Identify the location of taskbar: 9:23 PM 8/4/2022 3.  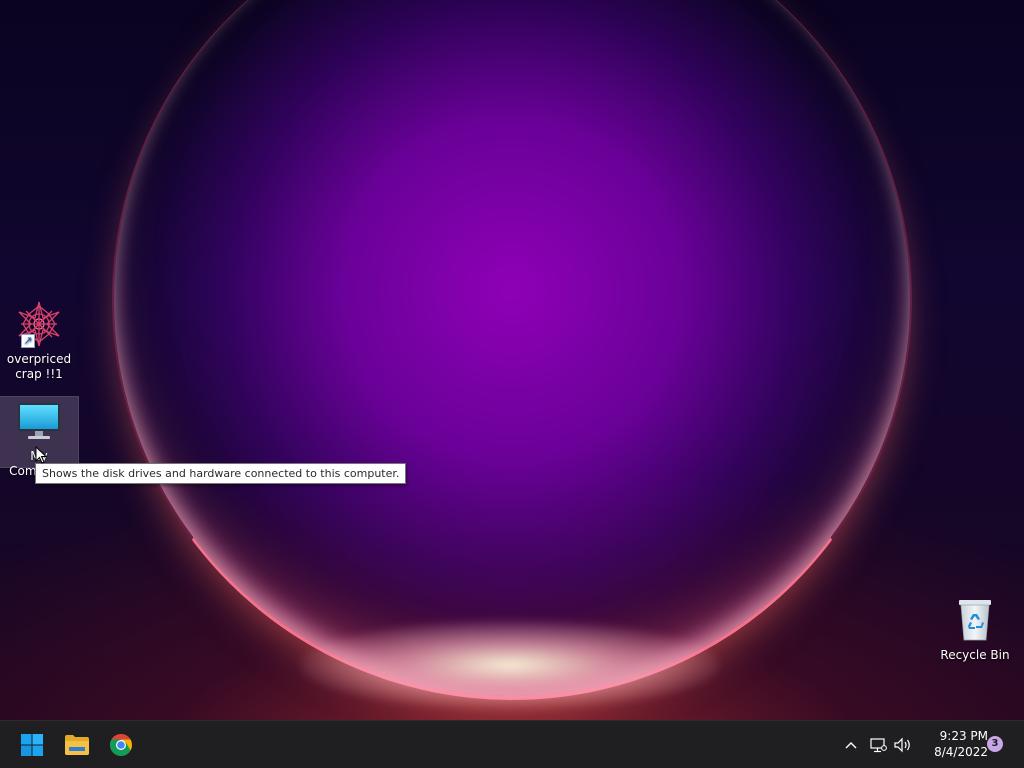
(512, 744).